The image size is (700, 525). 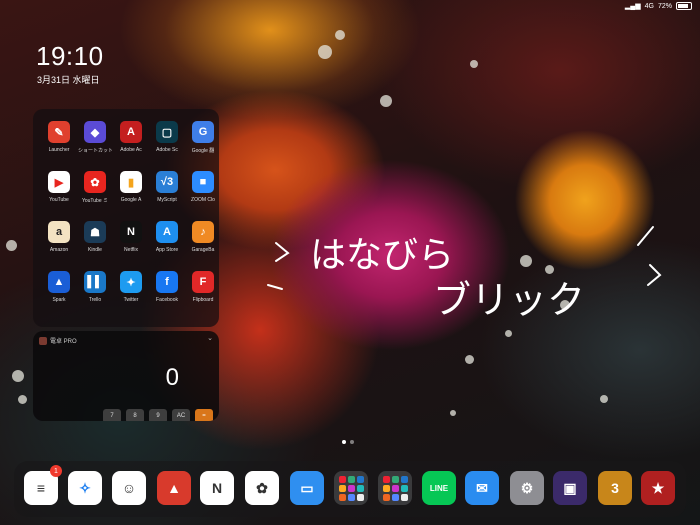 What do you see at coordinates (63, 342) in the screenshot?
I see `calculator-title: 電卓 PRO` at bounding box center [63, 342].